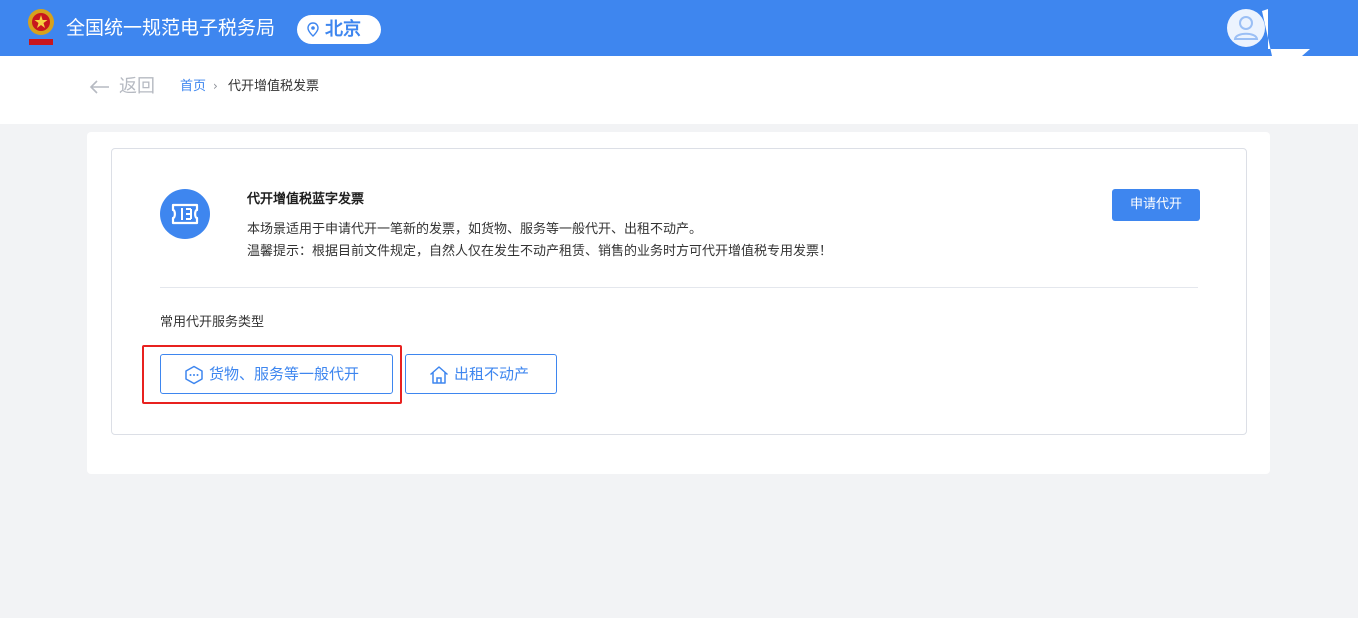  Describe the element at coordinates (343, 29) in the screenshot. I see `region-label: 北京` at that location.